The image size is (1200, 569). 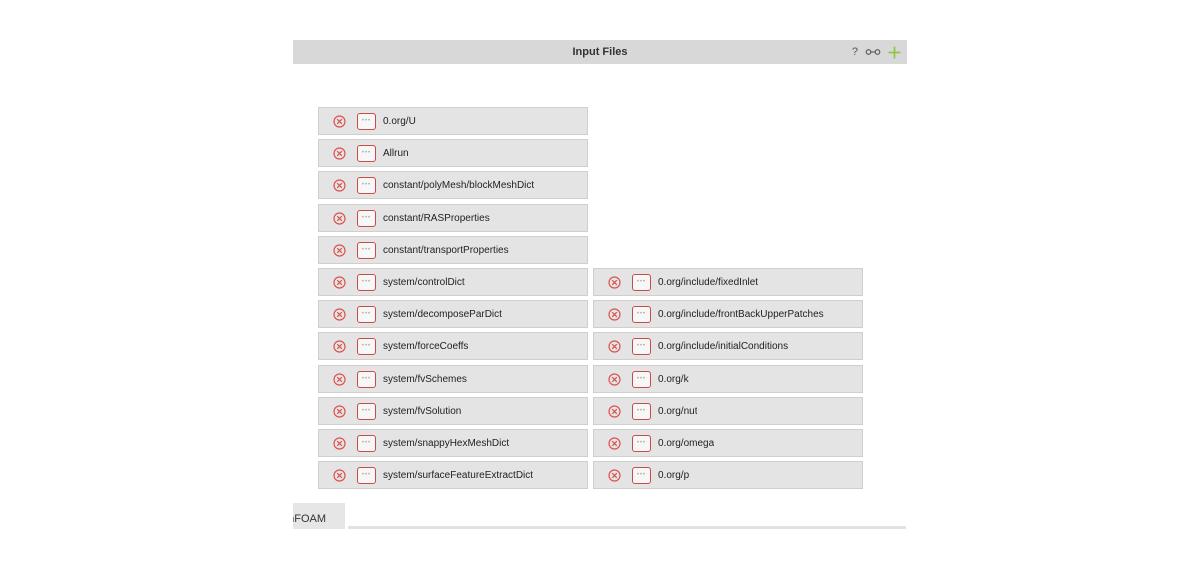 I want to click on file-row: ••• 0.org/include/initialConditions, so click(x=728, y=346).